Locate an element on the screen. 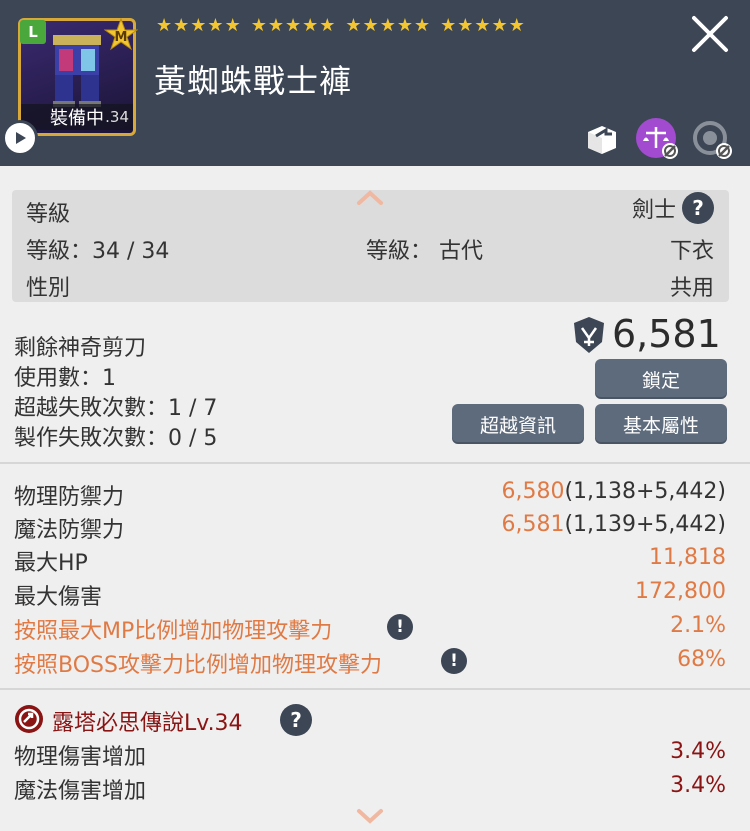 This screenshot has width=750, height=831. play-icon is located at coordinates (21, 138).